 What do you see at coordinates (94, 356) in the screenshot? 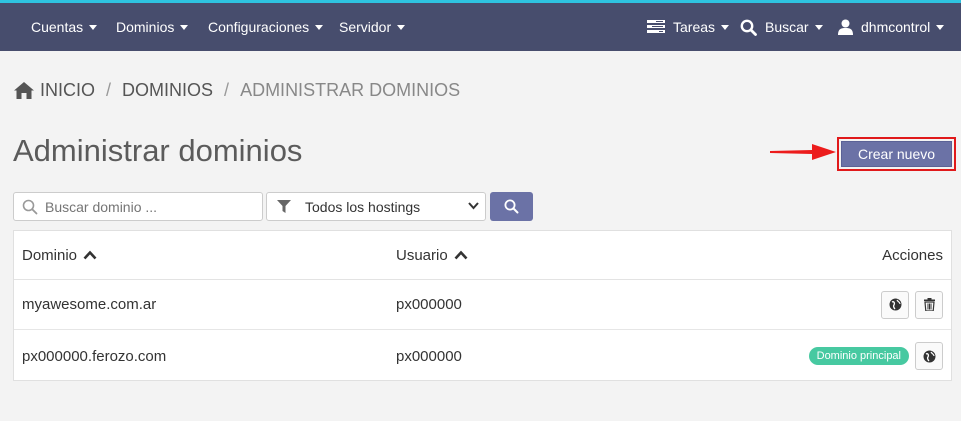
I see `domain-cell: px000000.ferozo.com` at bounding box center [94, 356].